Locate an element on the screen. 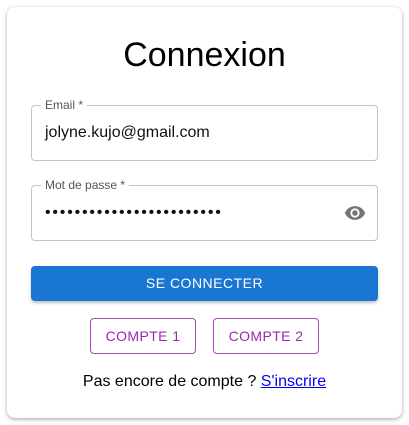  signup-text: Pas encore de compte ? is located at coordinates (169, 381).